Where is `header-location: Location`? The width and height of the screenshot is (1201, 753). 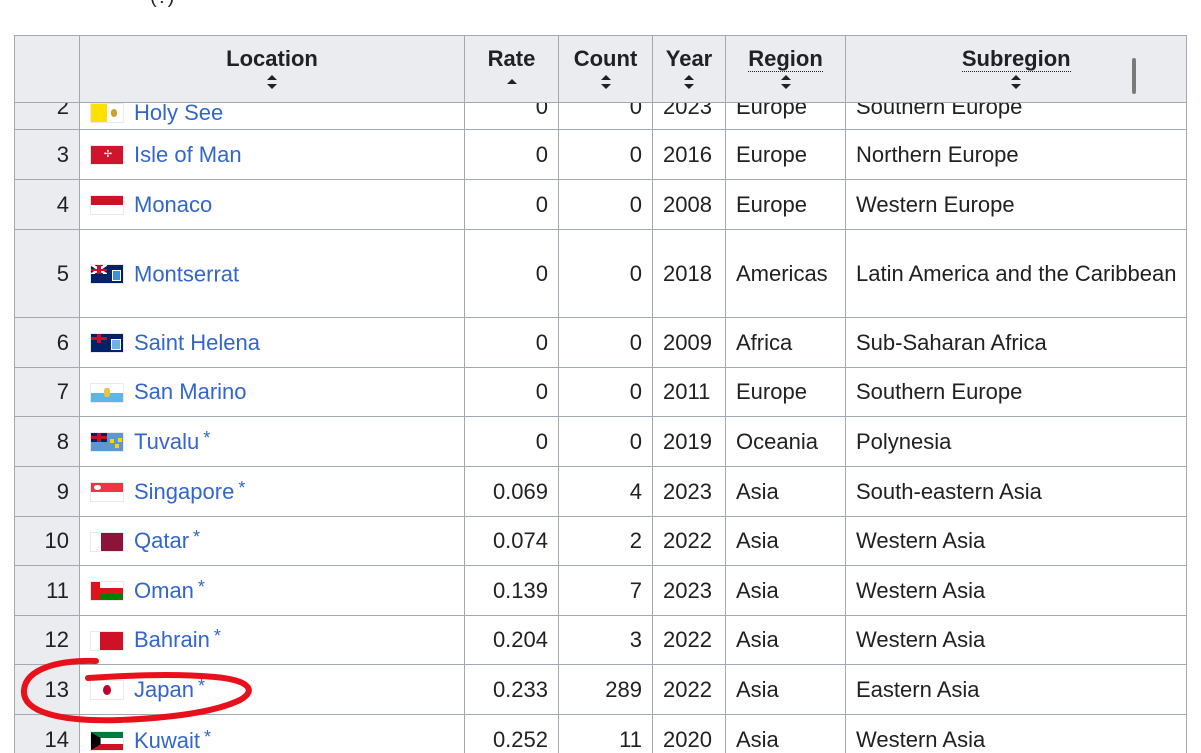
header-location: Location is located at coordinates (272, 69).